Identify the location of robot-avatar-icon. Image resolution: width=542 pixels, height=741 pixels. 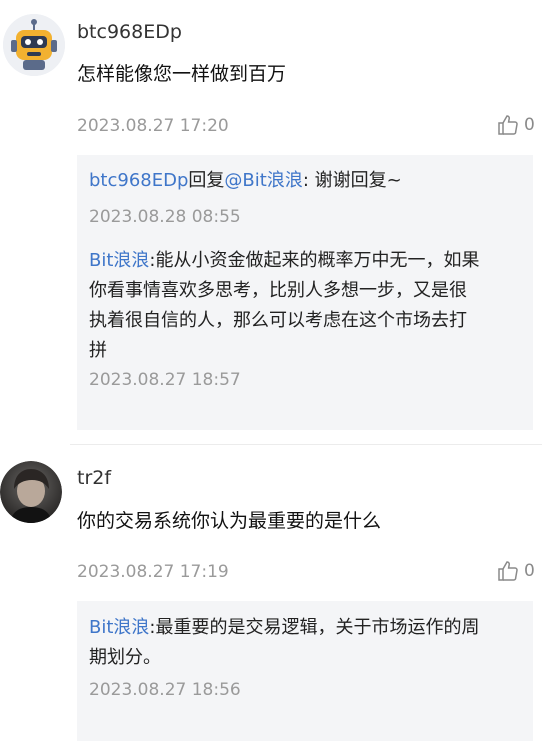
(34, 45).